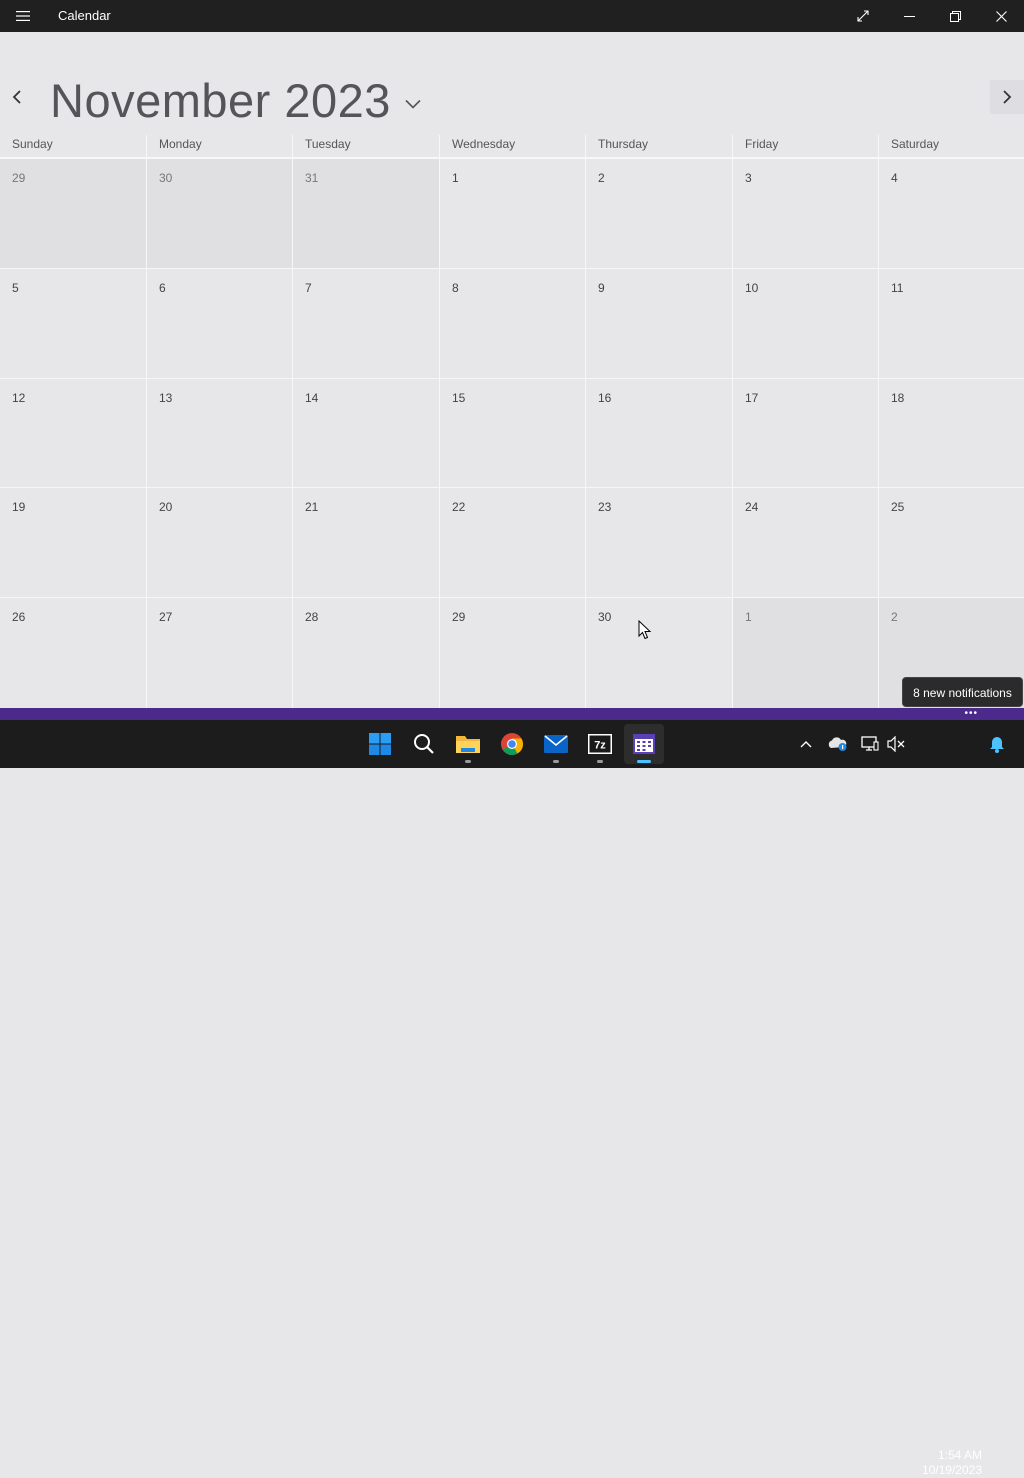 This screenshot has width=1024, height=1478. Describe the element at coordinates (658, 542) in the screenshot. I see `day-cell: 23` at that location.